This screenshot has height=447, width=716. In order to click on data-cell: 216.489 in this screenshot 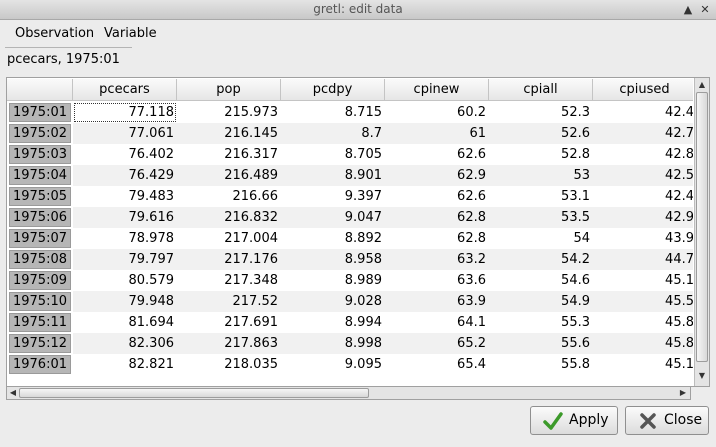, I will do `click(229, 175)`.